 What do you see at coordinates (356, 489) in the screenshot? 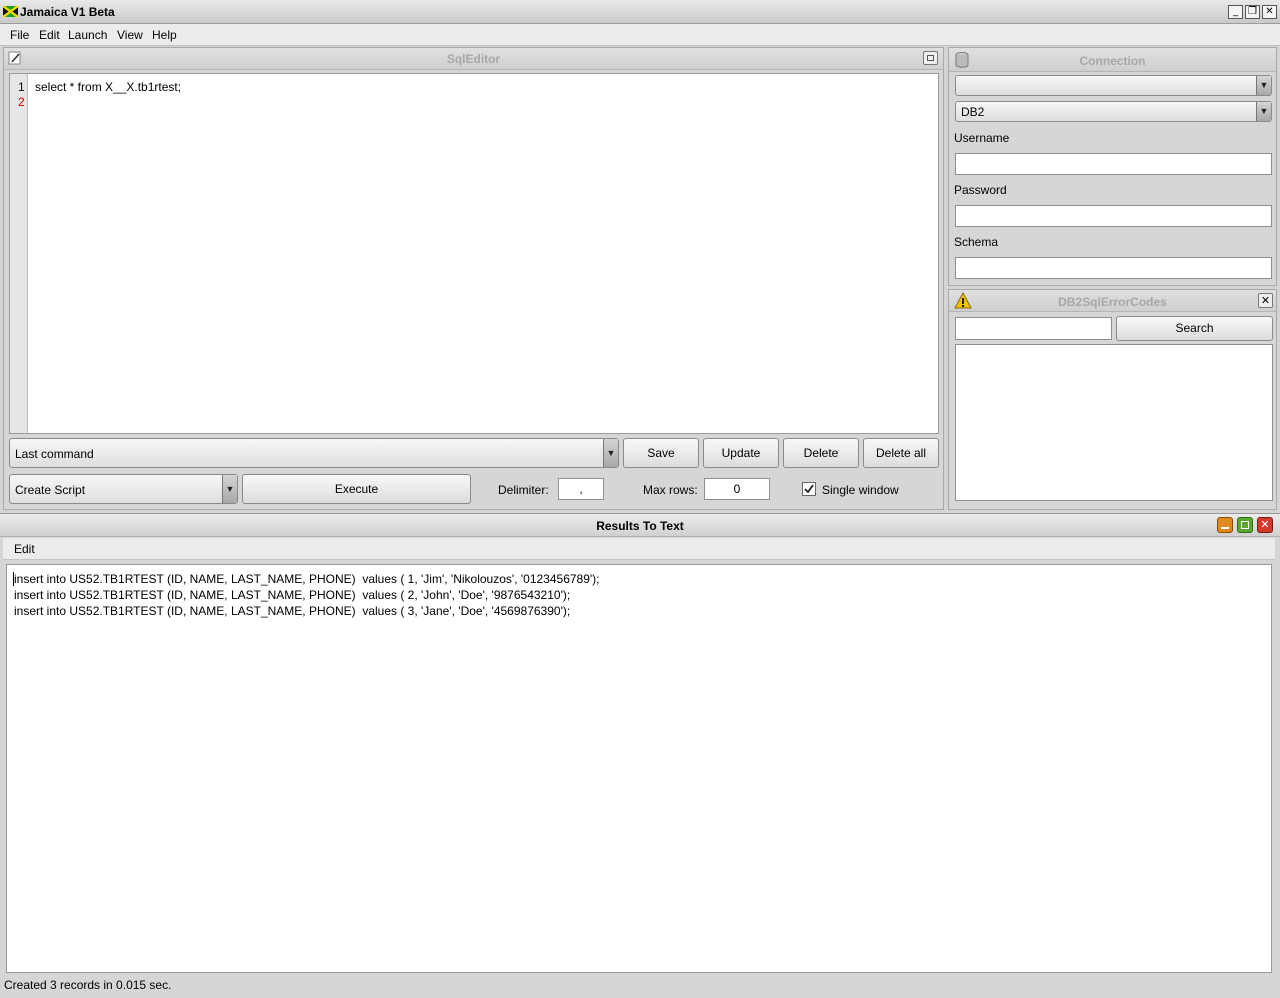
I see `execute-button: Execute` at bounding box center [356, 489].